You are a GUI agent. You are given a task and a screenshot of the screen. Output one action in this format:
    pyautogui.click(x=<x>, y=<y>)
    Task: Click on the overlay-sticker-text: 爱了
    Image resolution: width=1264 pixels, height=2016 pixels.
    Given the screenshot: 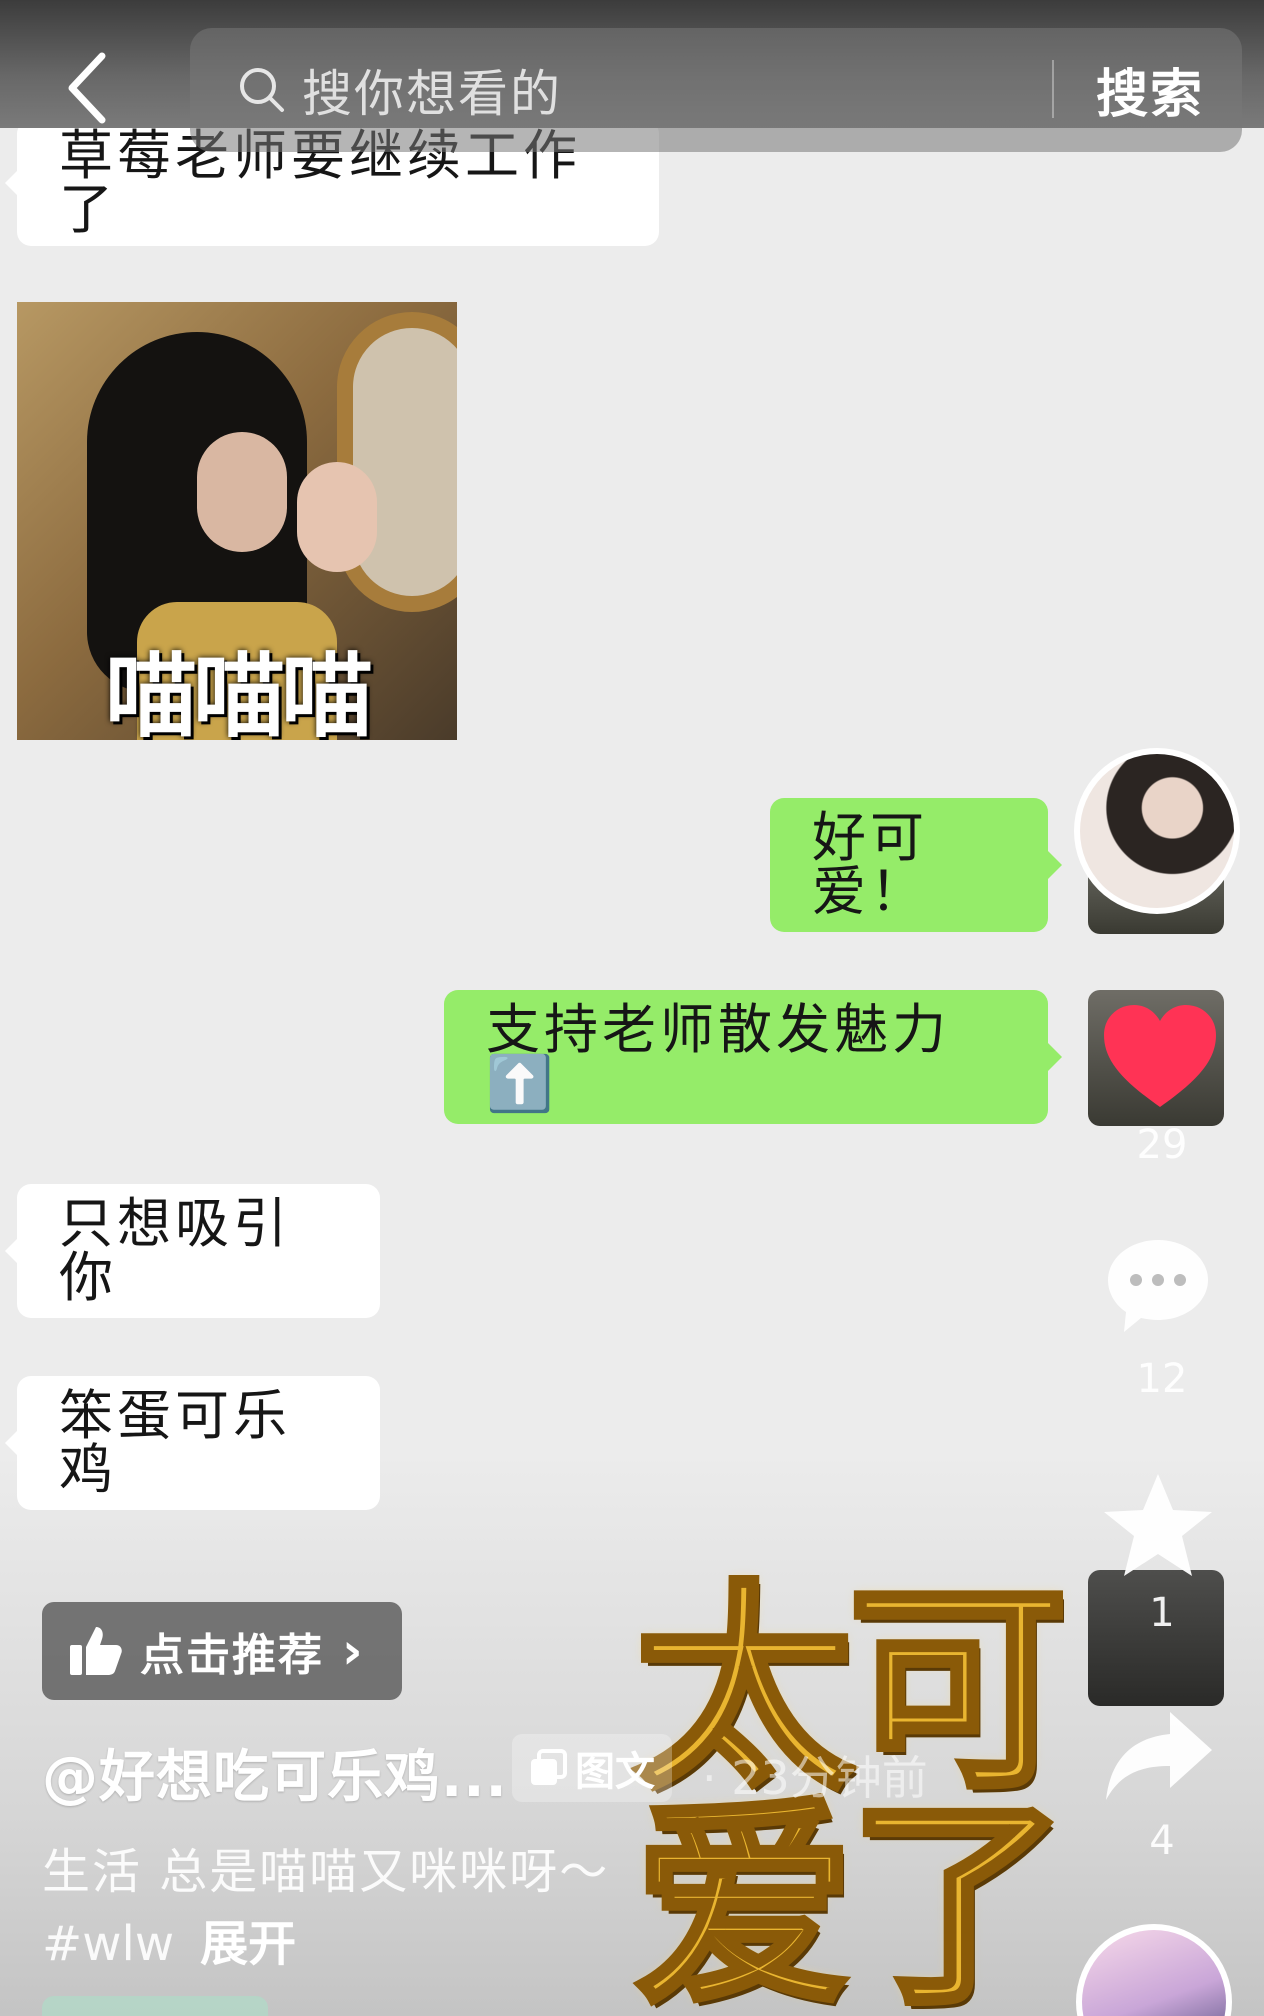 What is the action you would take?
    pyautogui.click(x=851, y=1897)
    